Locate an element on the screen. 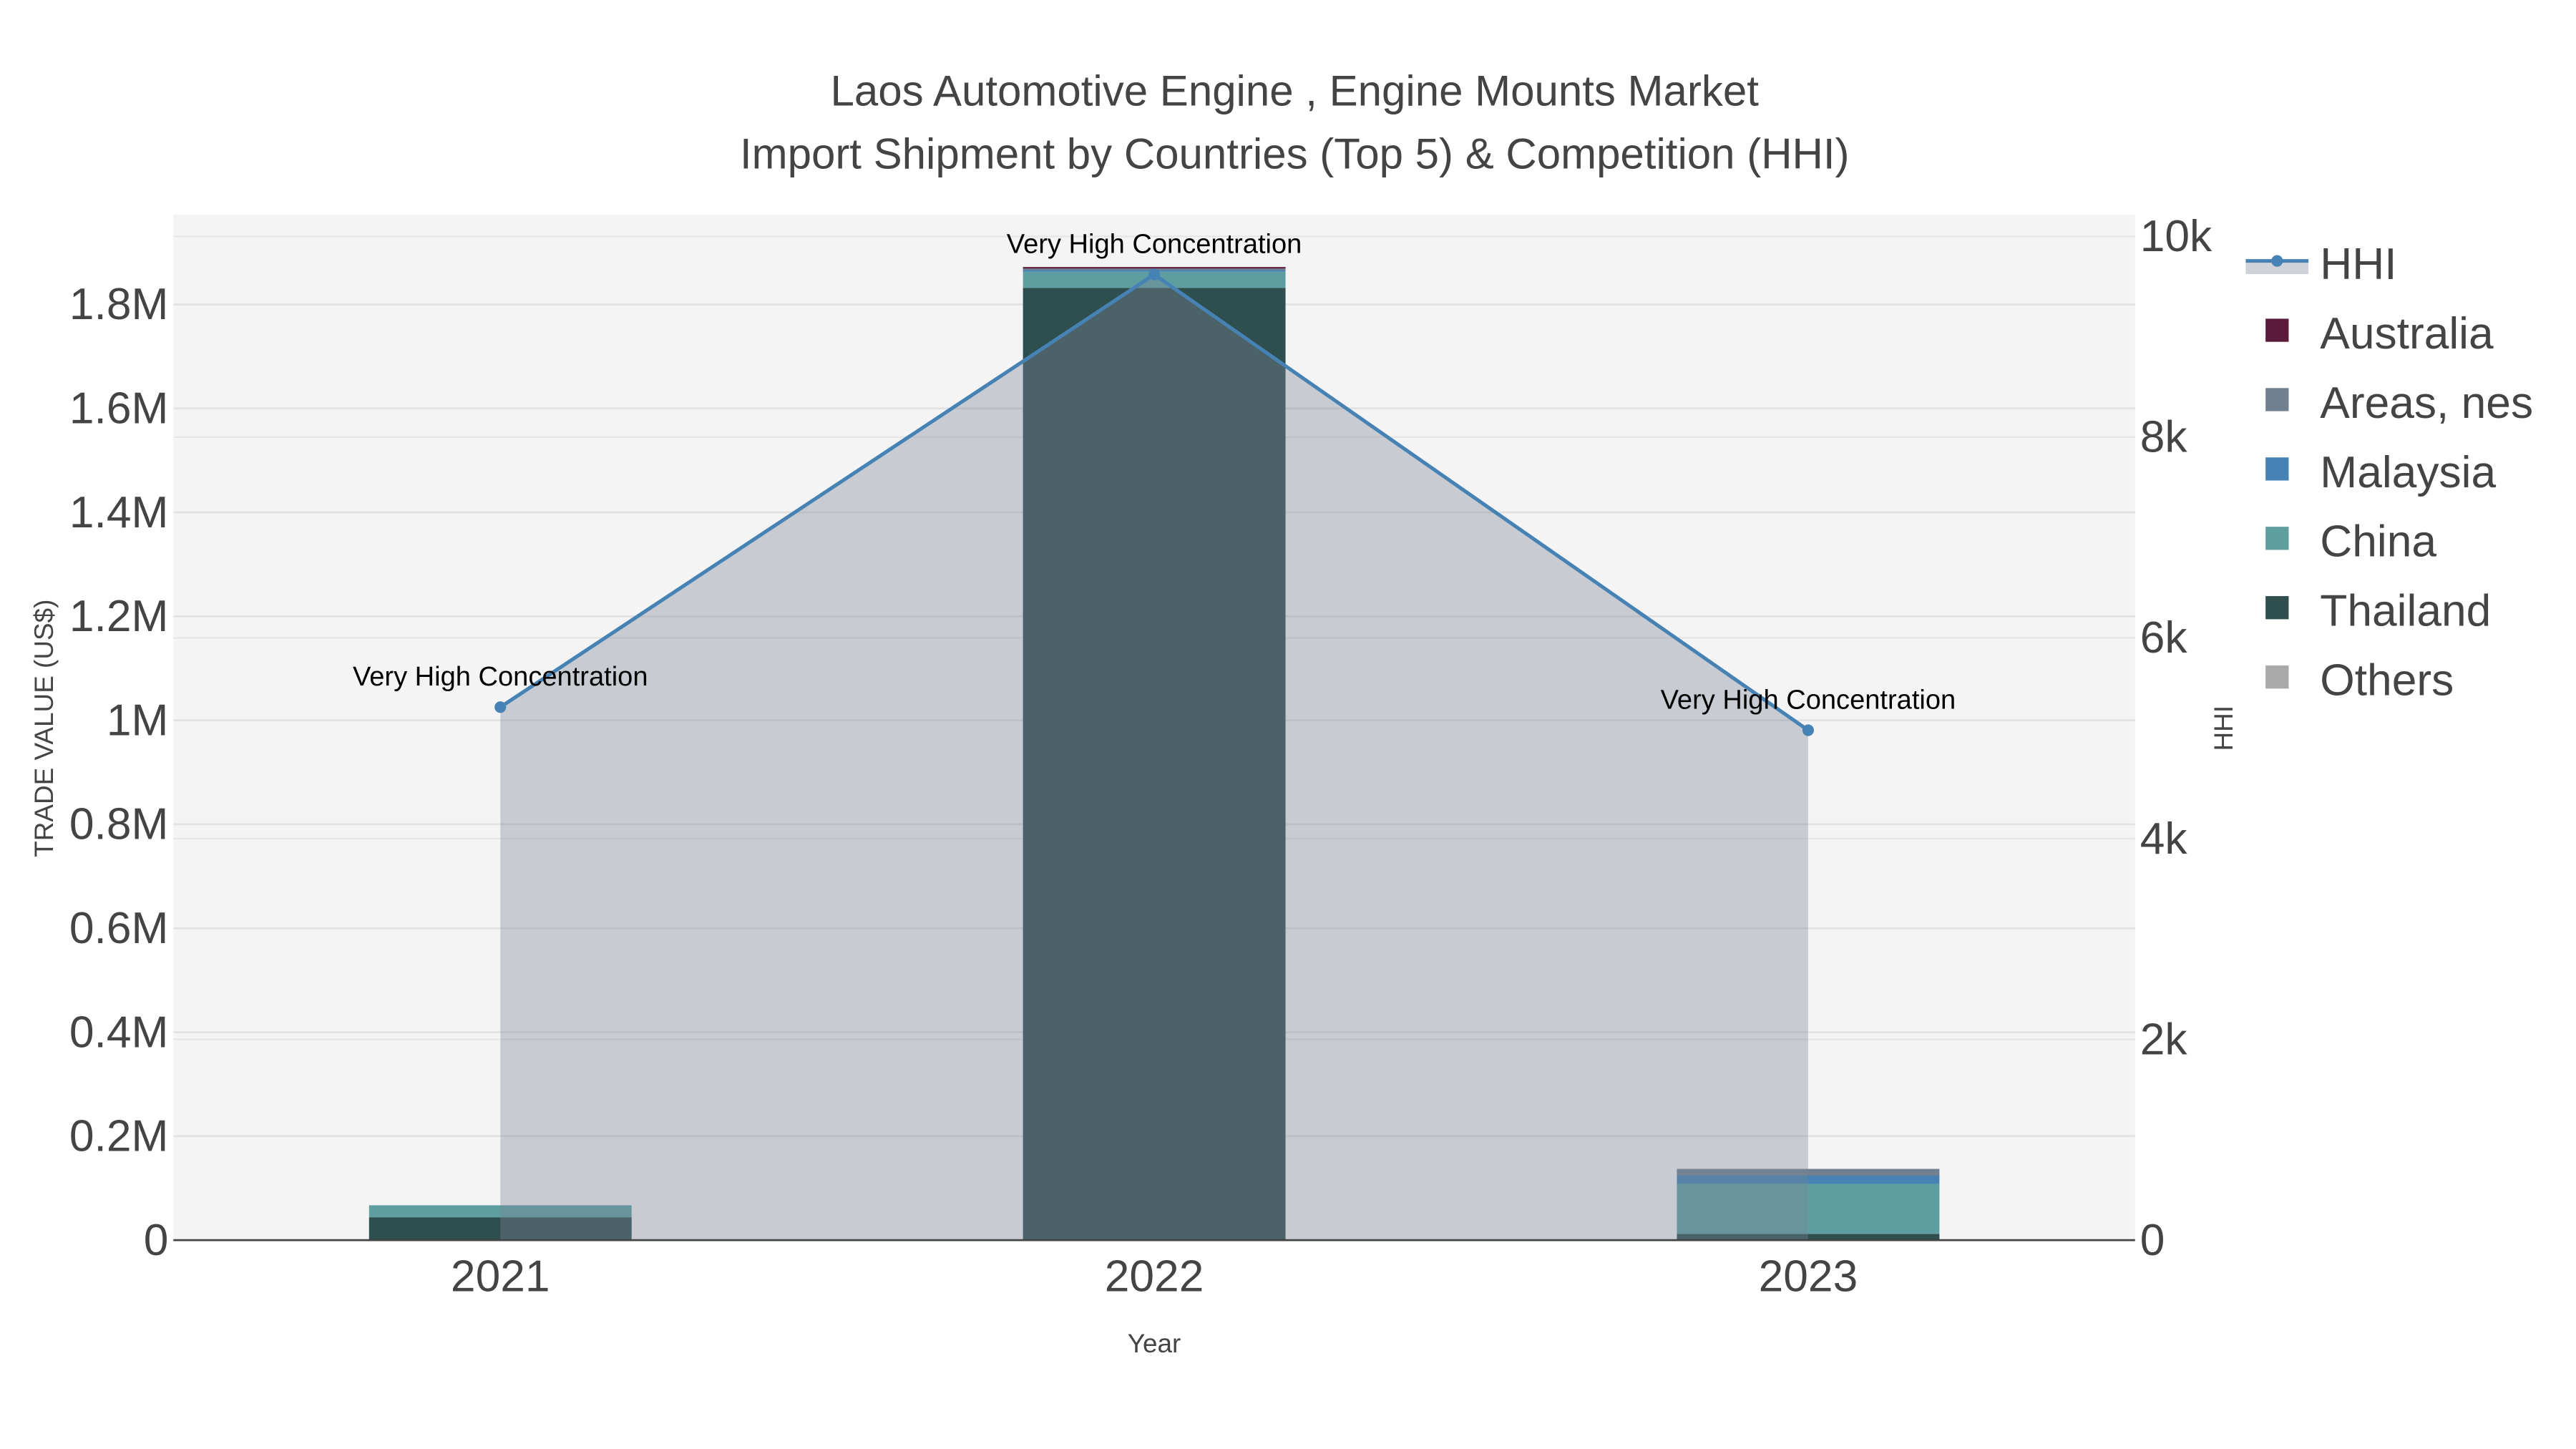  legend-swatch-thailand is located at coordinates (2277, 608).